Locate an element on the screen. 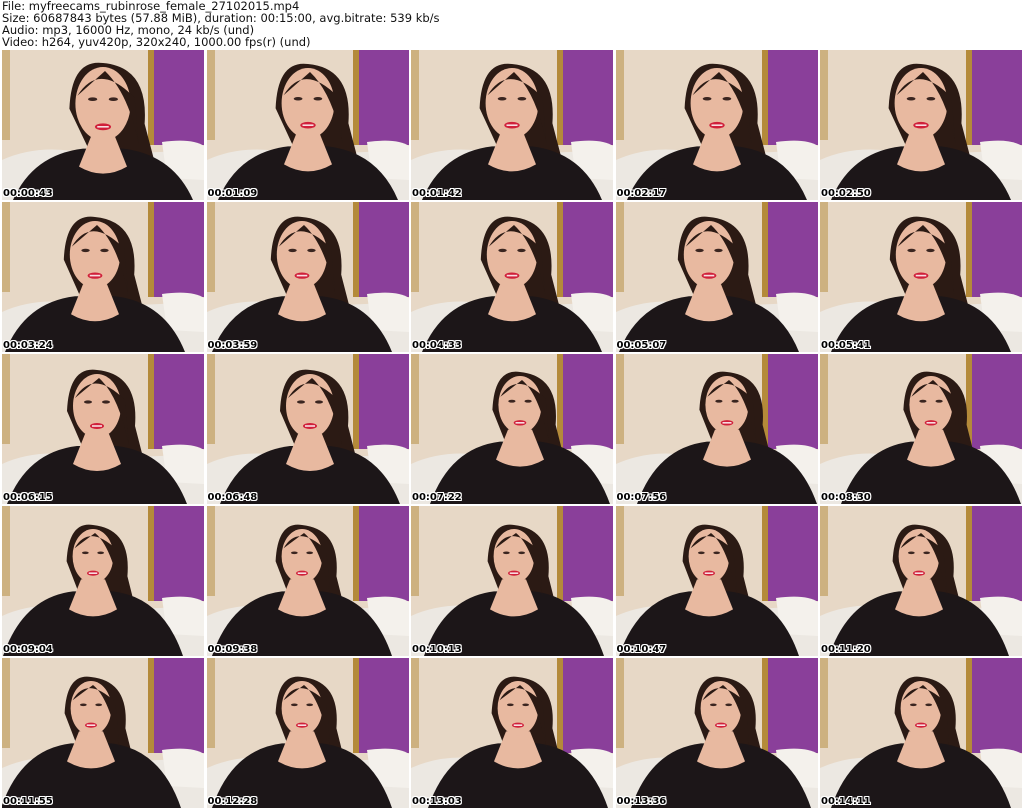  thumbnail-timestamp: 00:10:47 is located at coordinates (641, 649).